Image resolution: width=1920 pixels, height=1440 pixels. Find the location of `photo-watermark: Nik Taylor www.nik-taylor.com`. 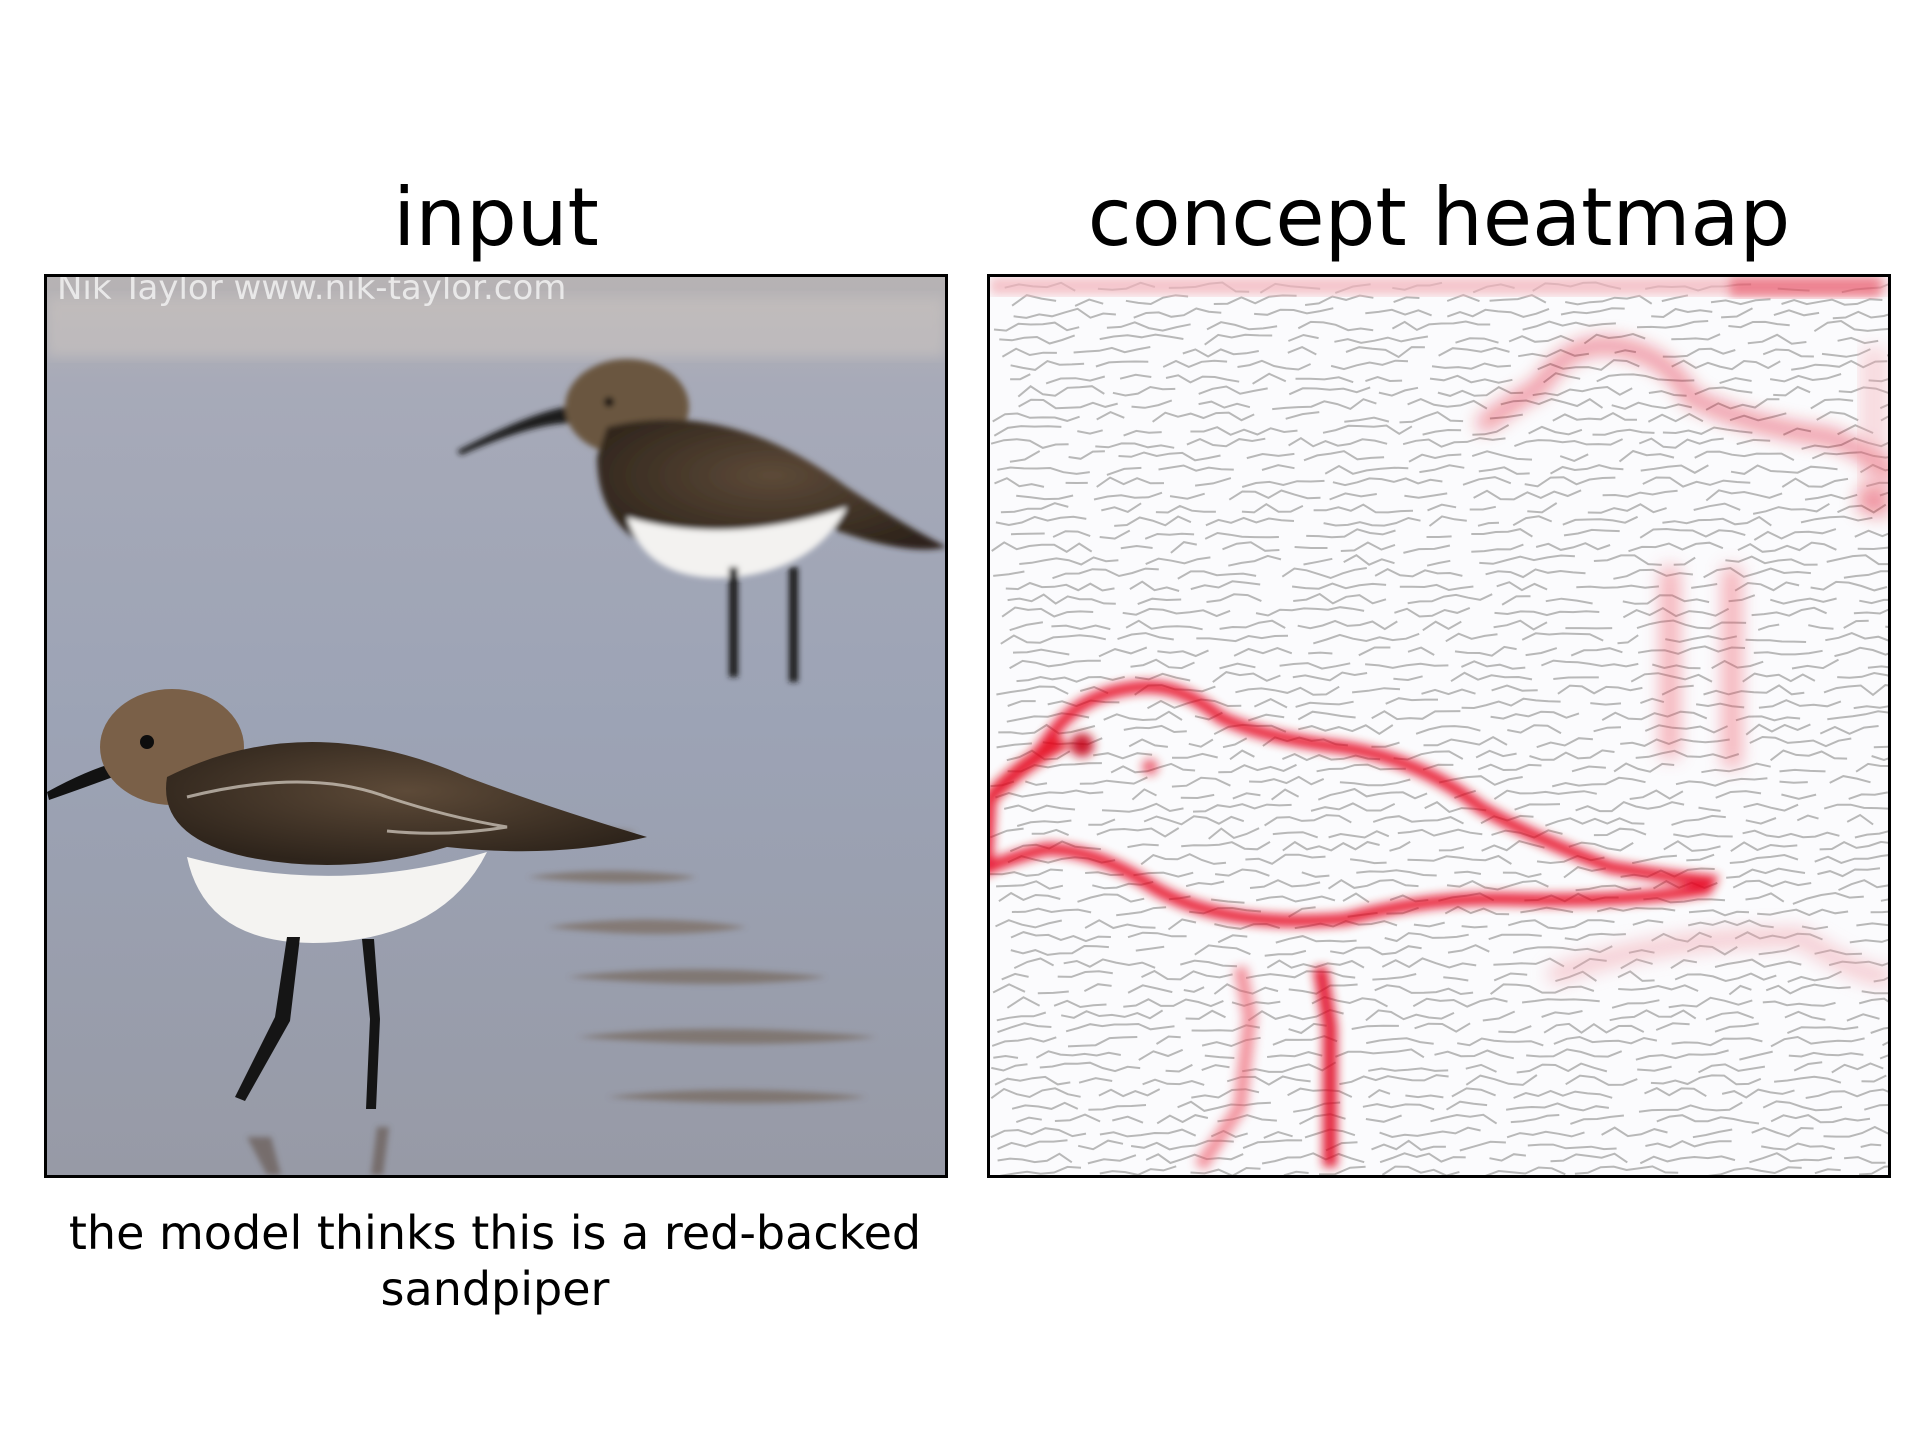

photo-watermark: Nik Taylor www.nik-taylor.com is located at coordinates (311, 292).